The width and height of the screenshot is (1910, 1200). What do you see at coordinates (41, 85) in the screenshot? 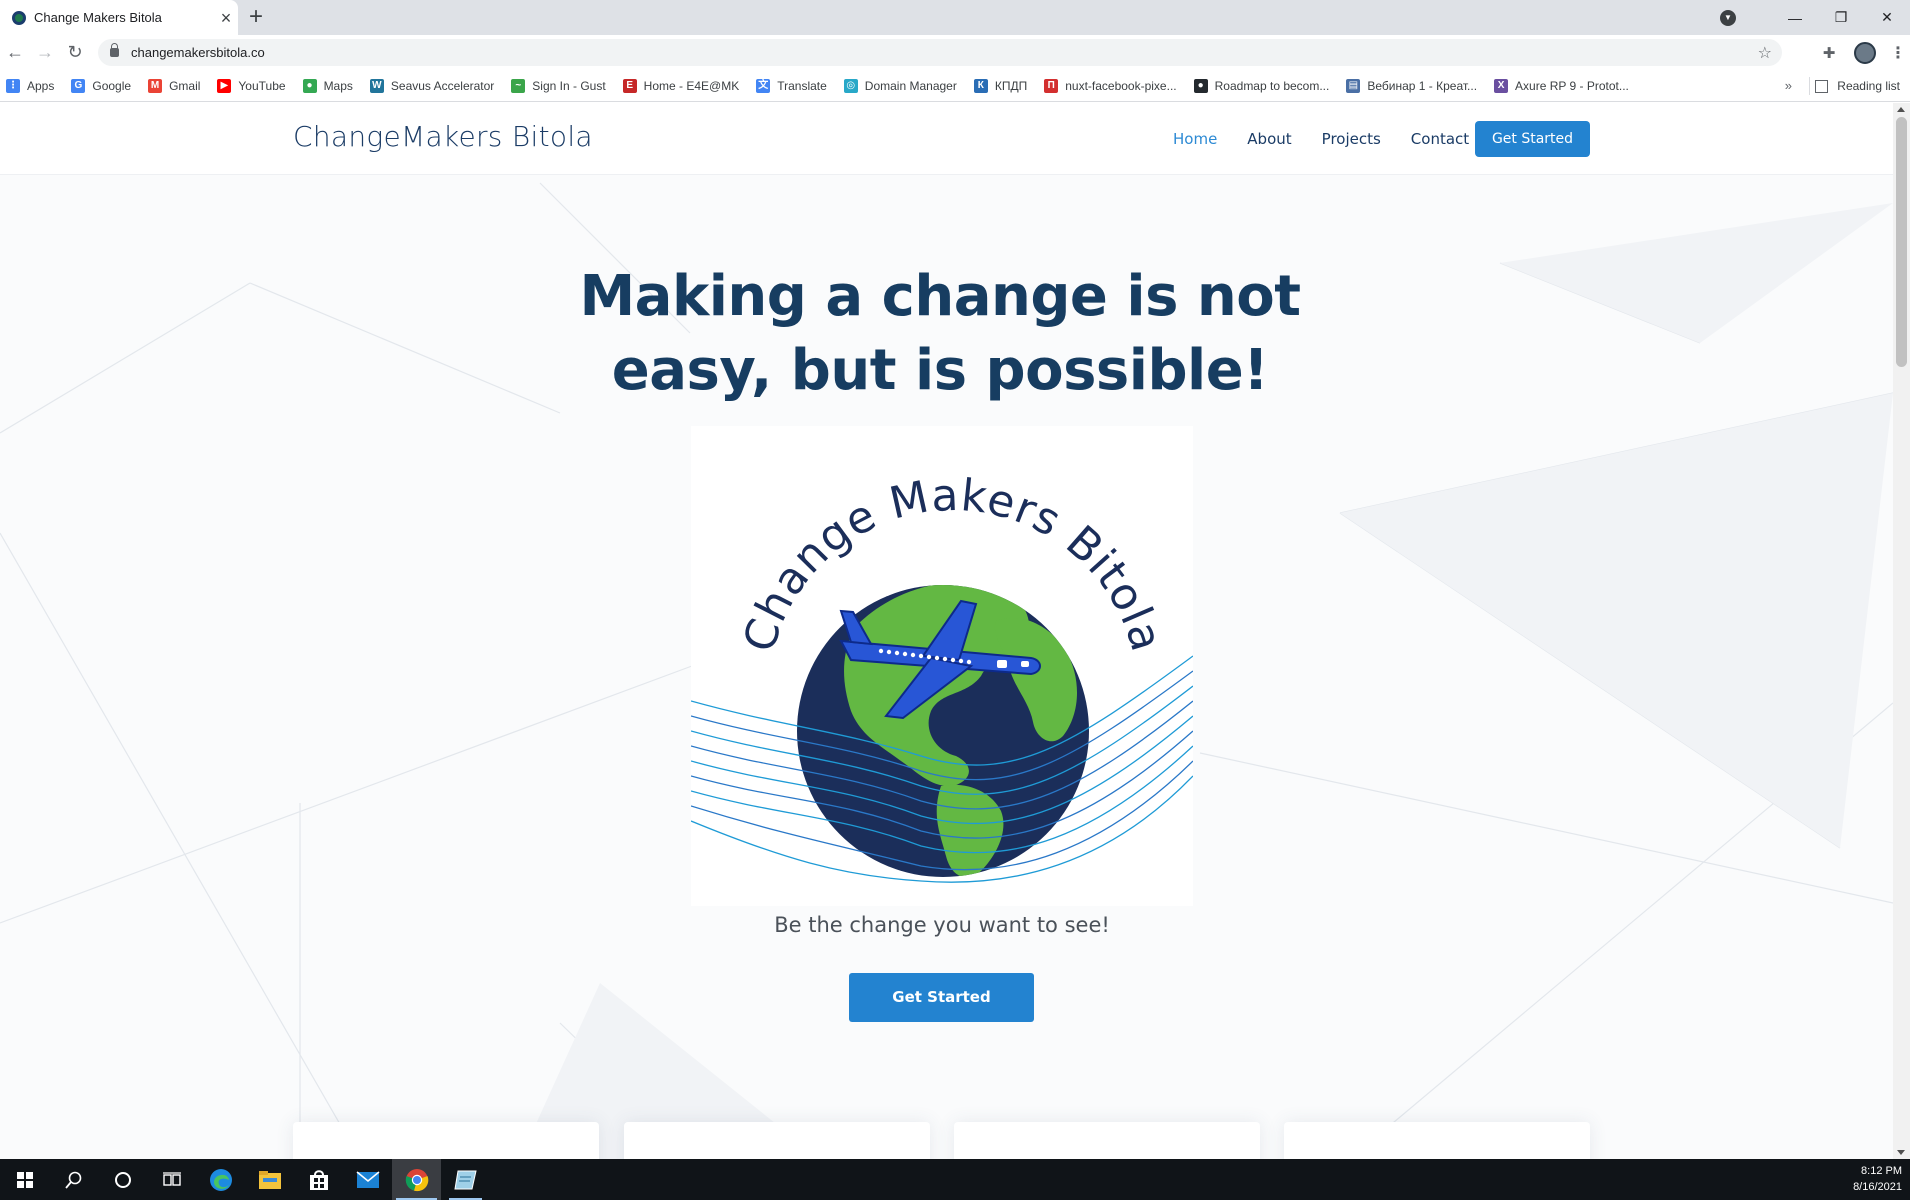
I see `bookmark-label: Apps` at bounding box center [41, 85].